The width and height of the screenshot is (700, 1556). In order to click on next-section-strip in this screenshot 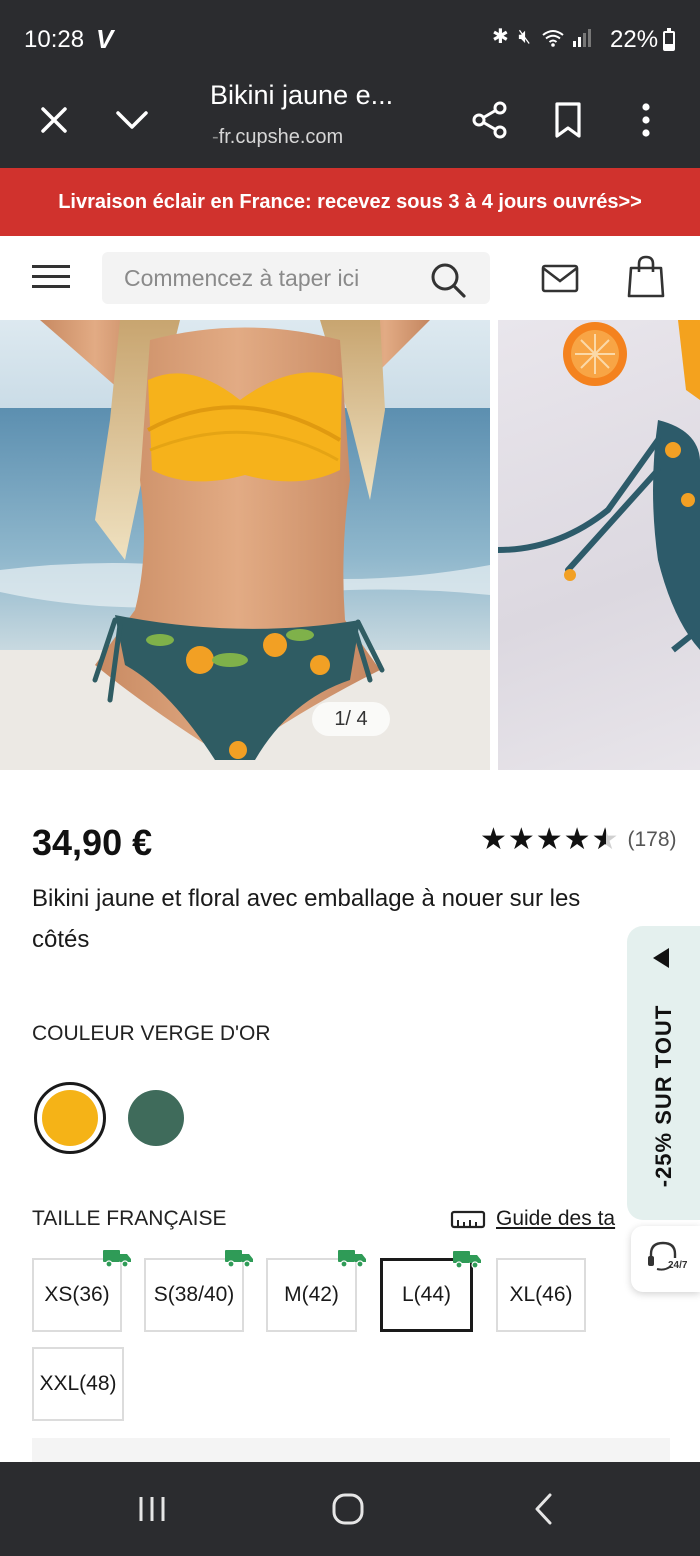, I will do `click(351, 1451)`.